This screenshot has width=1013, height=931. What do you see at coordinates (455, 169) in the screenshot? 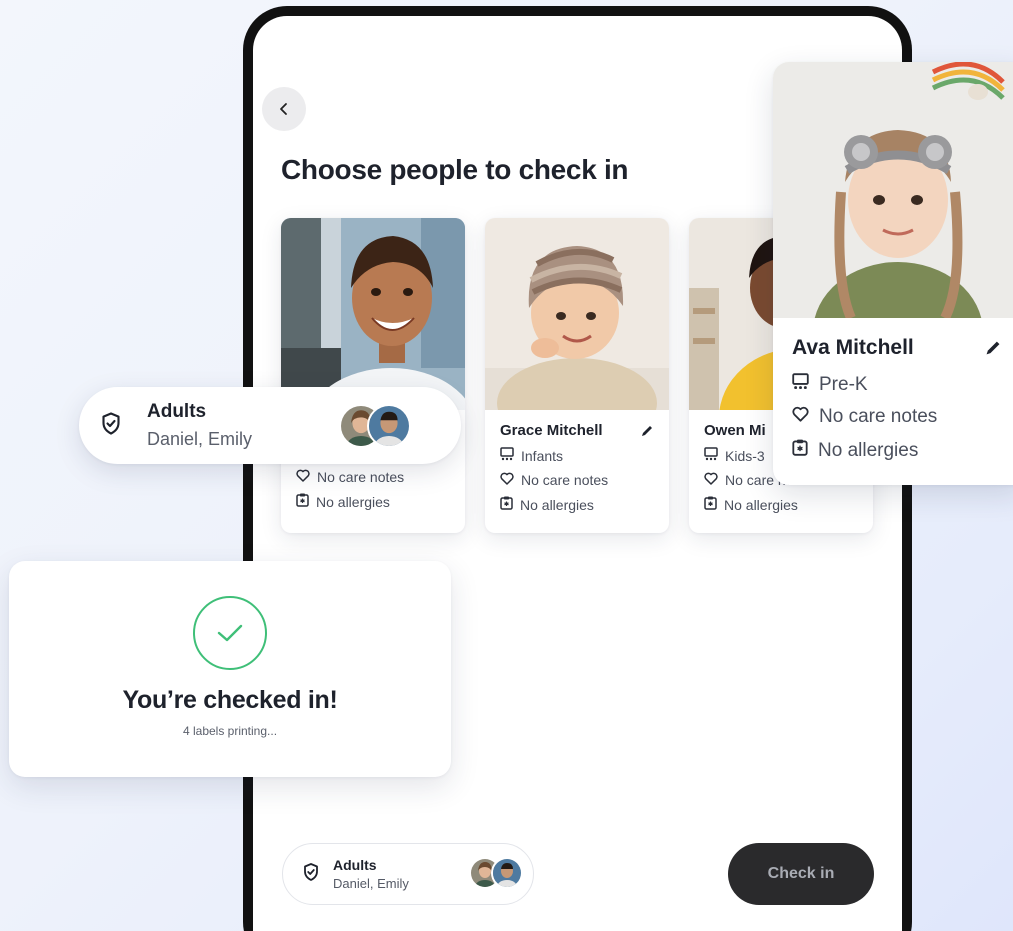
I see `page-title: Choose people to check in` at bounding box center [455, 169].